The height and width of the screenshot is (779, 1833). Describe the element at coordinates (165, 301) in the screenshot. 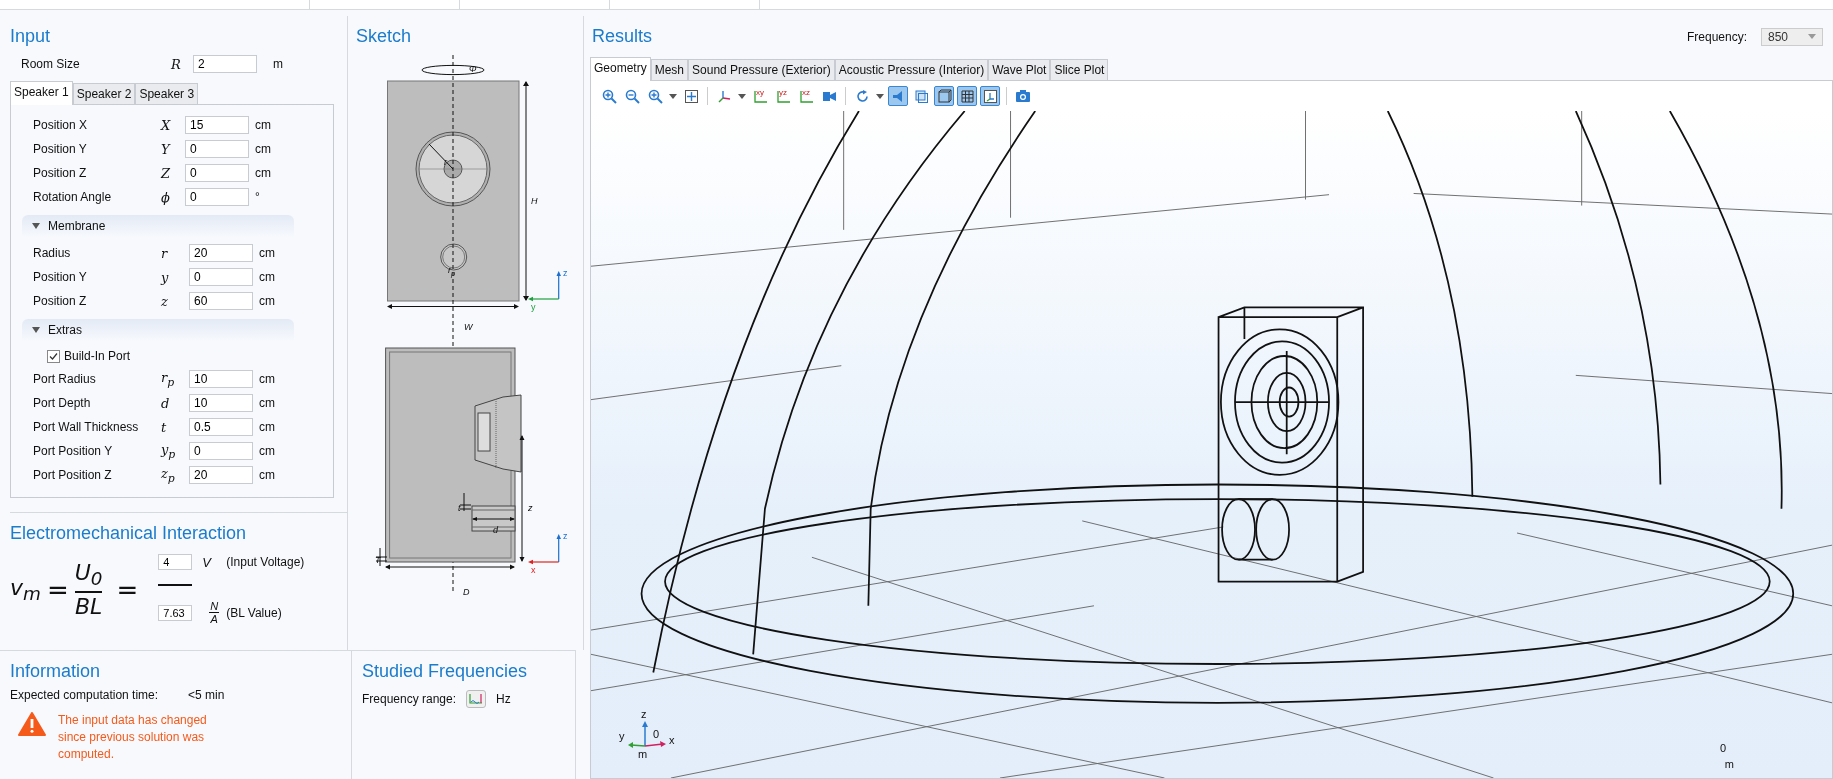

I see `symbol: z` at that location.